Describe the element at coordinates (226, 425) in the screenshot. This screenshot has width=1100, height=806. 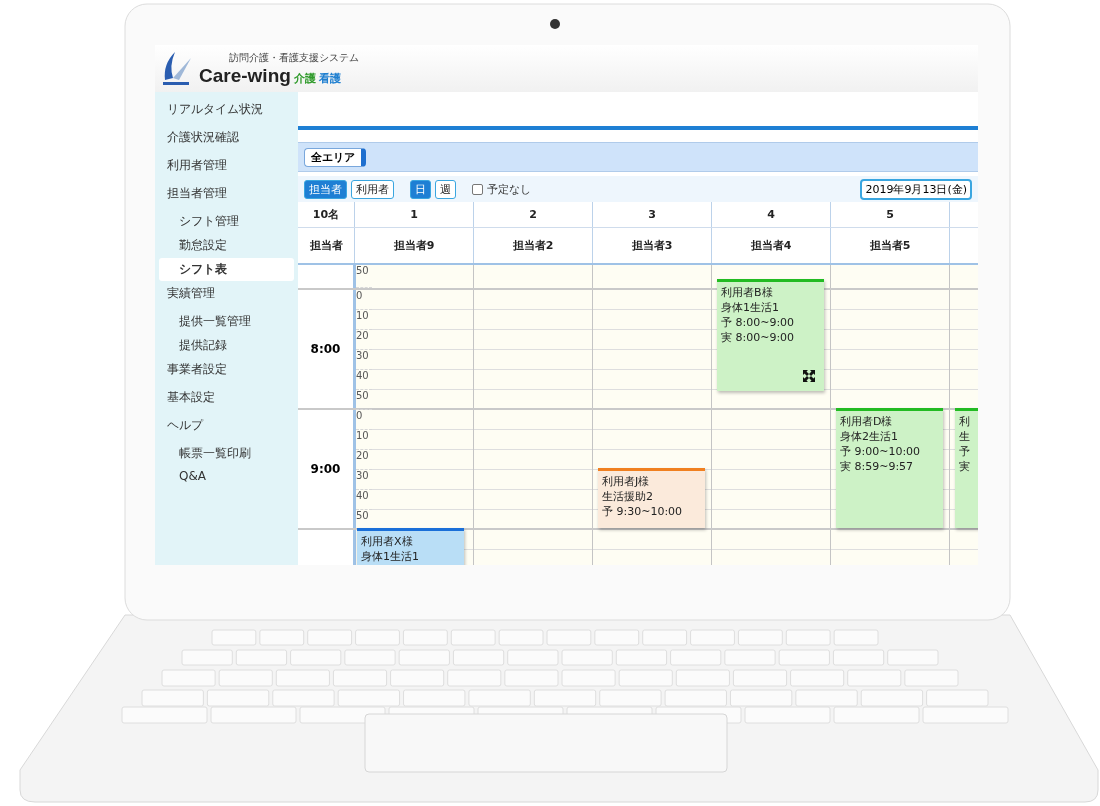
I see `sidebar-item: ヘルプ` at that location.